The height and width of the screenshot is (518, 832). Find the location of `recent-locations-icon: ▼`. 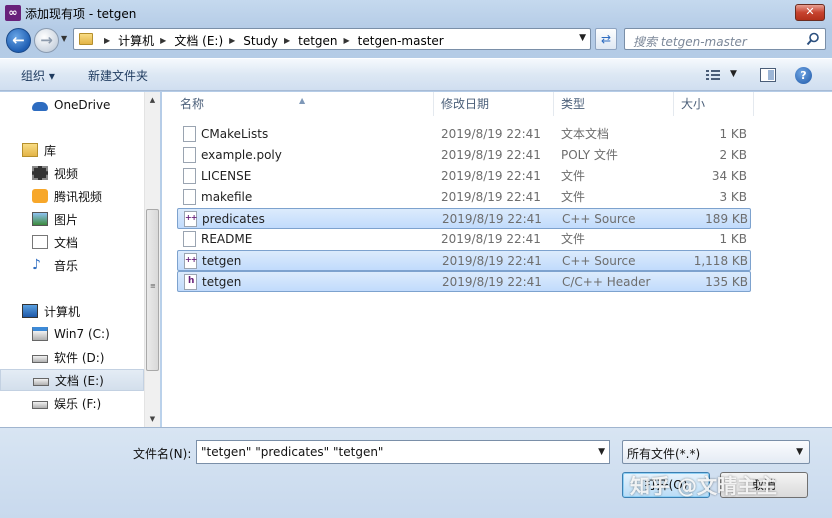

recent-locations-icon: ▼ is located at coordinates (66, 40).